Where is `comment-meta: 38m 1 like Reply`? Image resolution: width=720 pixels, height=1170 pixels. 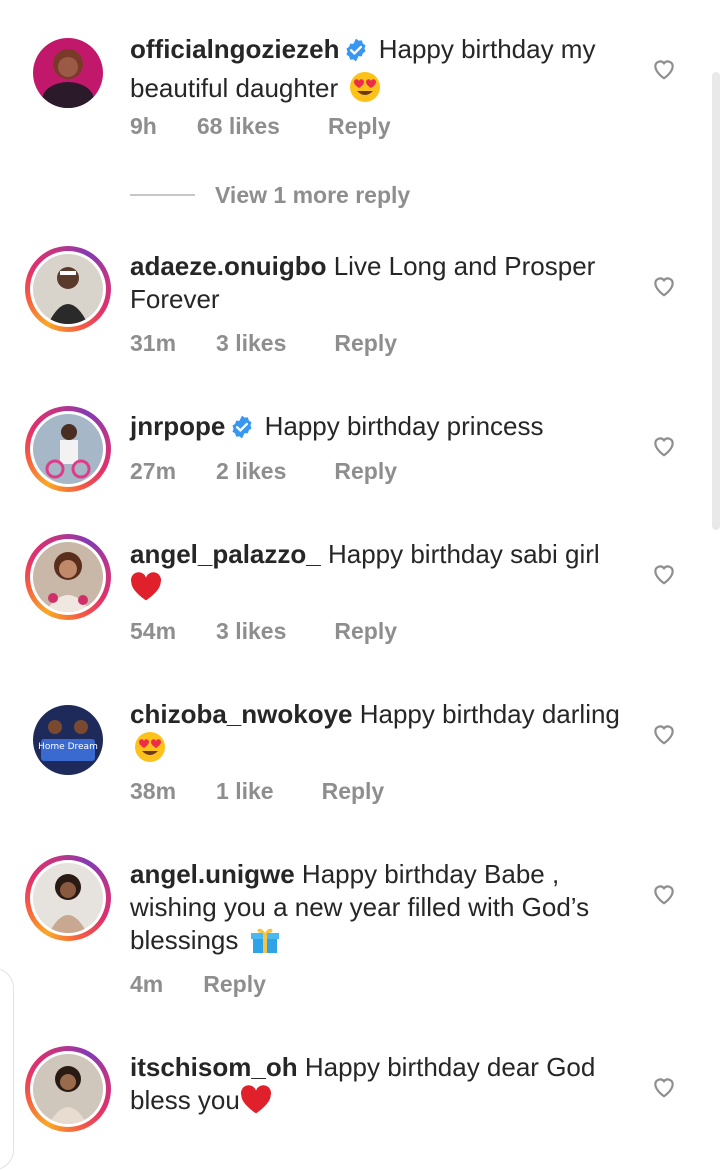
comment-meta: 38m 1 like Reply is located at coordinates (257, 791).